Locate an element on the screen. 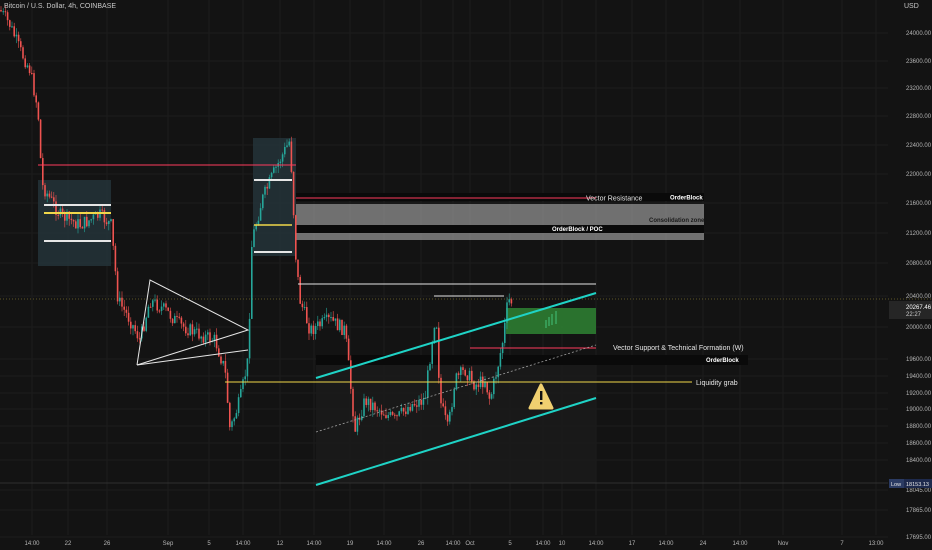 Image resolution: width=932 pixels, height=550 pixels. orderblock-poc-band is located at coordinates (500, 229).